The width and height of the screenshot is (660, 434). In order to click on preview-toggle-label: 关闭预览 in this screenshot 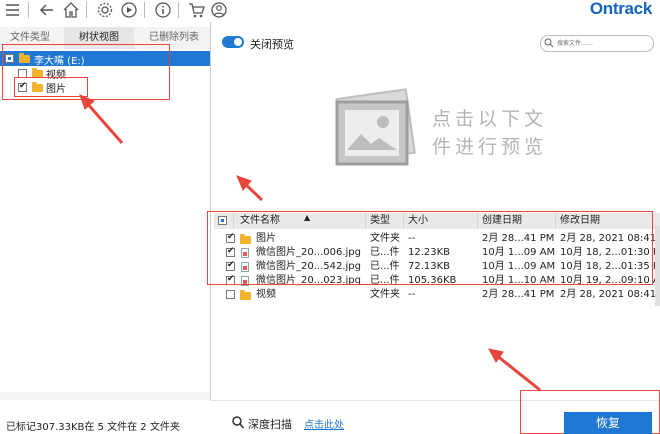, I will do `click(272, 44)`.